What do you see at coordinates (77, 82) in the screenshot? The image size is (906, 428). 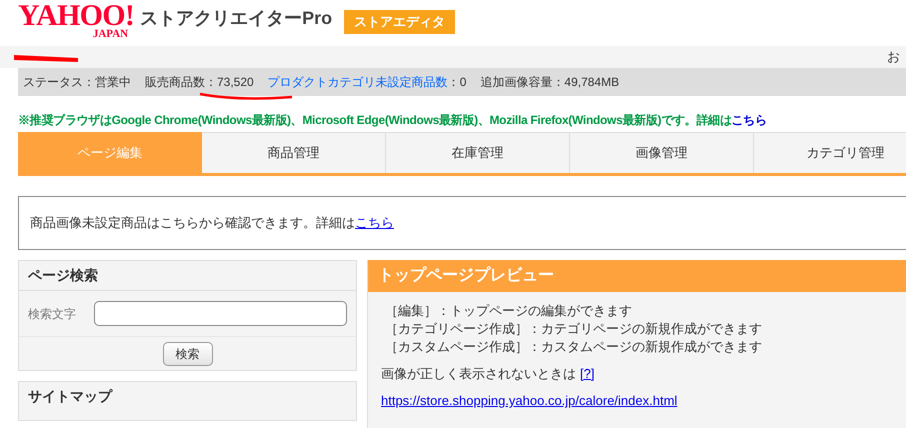 I see `status-text: ステータス：営業中` at bounding box center [77, 82].